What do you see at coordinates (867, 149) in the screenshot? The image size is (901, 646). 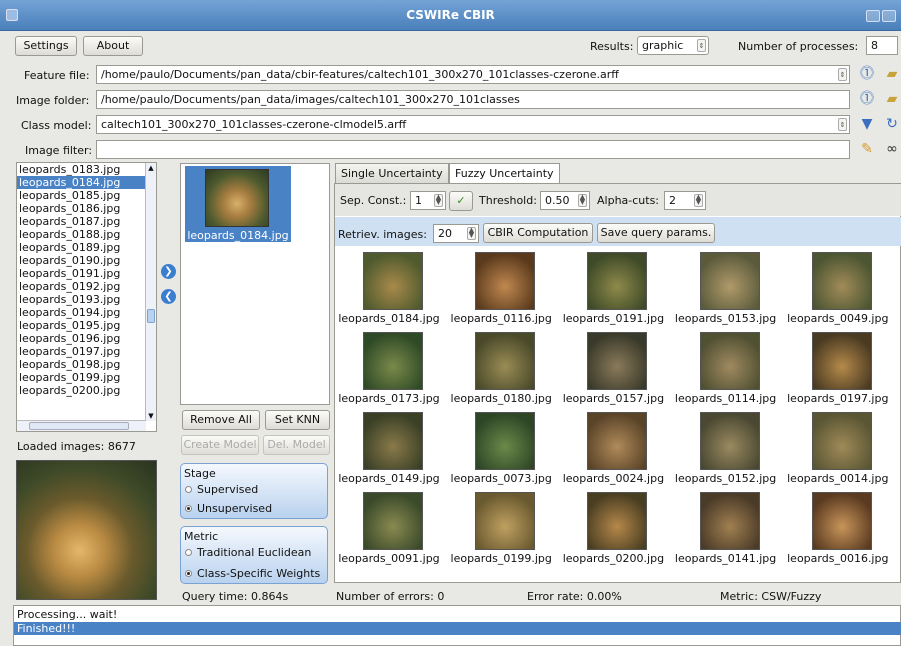 I see `pencil-icon: ✎` at bounding box center [867, 149].